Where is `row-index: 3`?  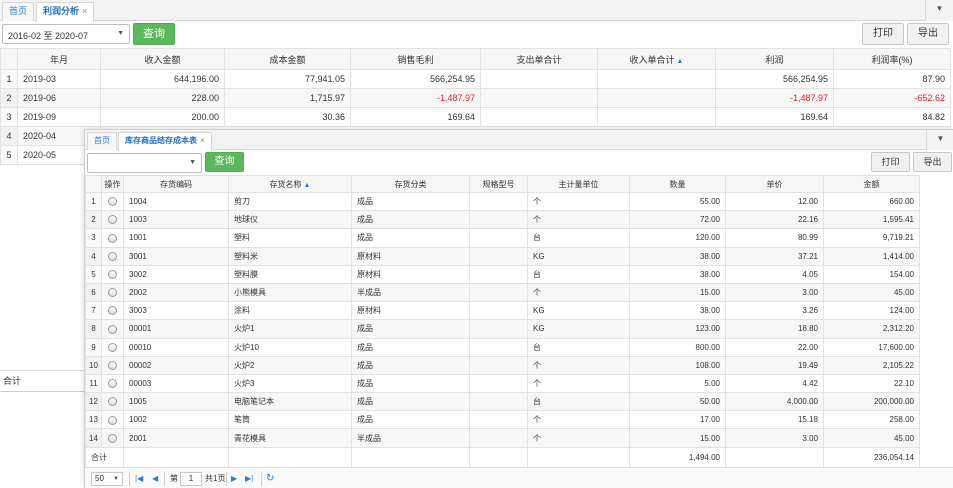 row-index: 3 is located at coordinates (9, 117).